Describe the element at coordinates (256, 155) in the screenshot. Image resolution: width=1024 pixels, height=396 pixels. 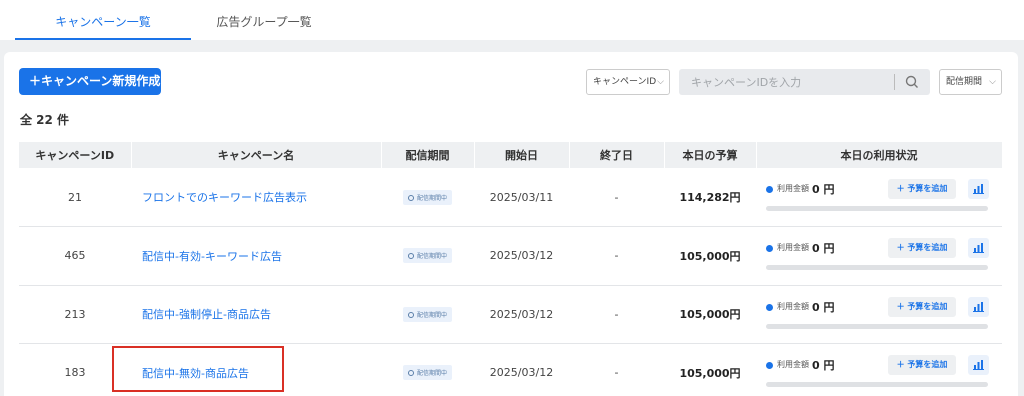
I see `header-campaign-name: キャンペーン名` at that location.